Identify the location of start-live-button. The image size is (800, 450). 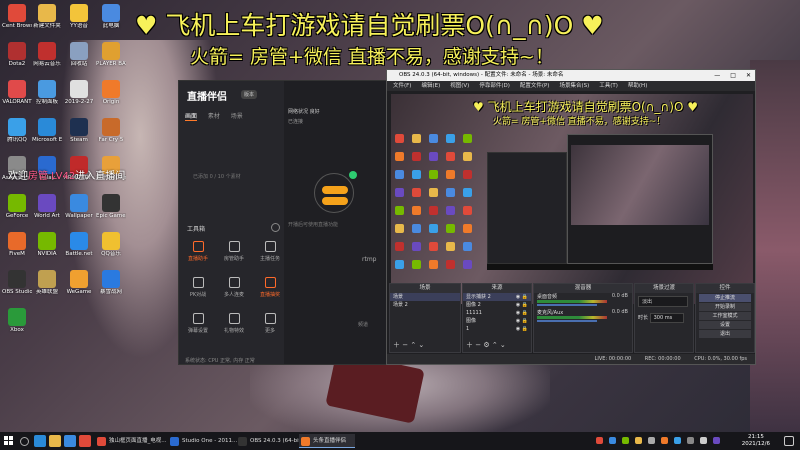
(335, 192).